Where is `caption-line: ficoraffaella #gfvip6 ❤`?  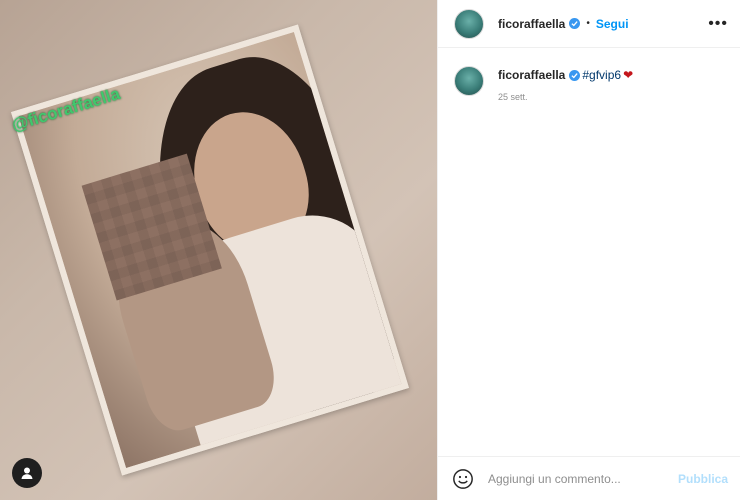
caption-line: ficoraffaella #gfvip6 ❤ is located at coordinates (565, 75).